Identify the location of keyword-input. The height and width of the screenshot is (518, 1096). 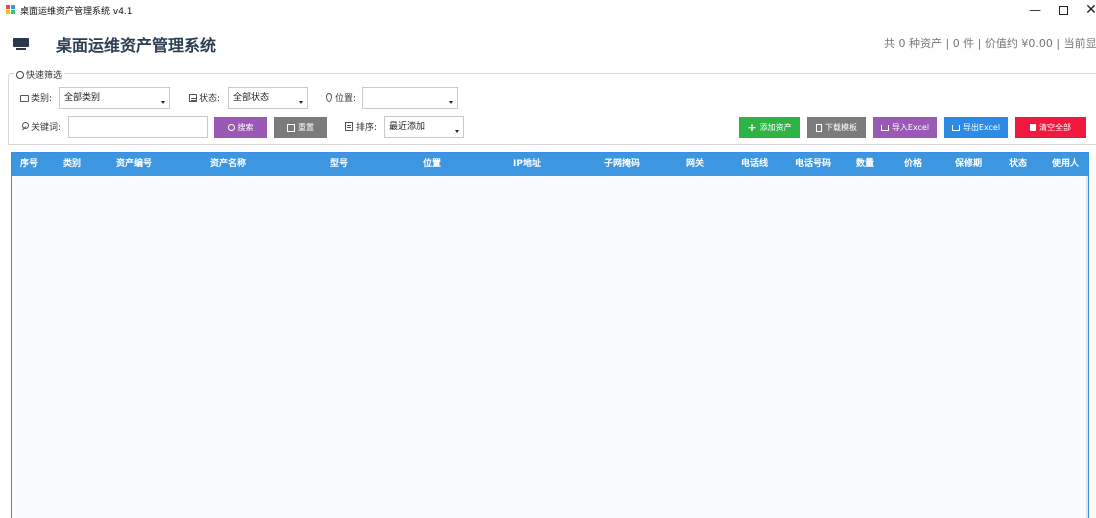
(138, 127).